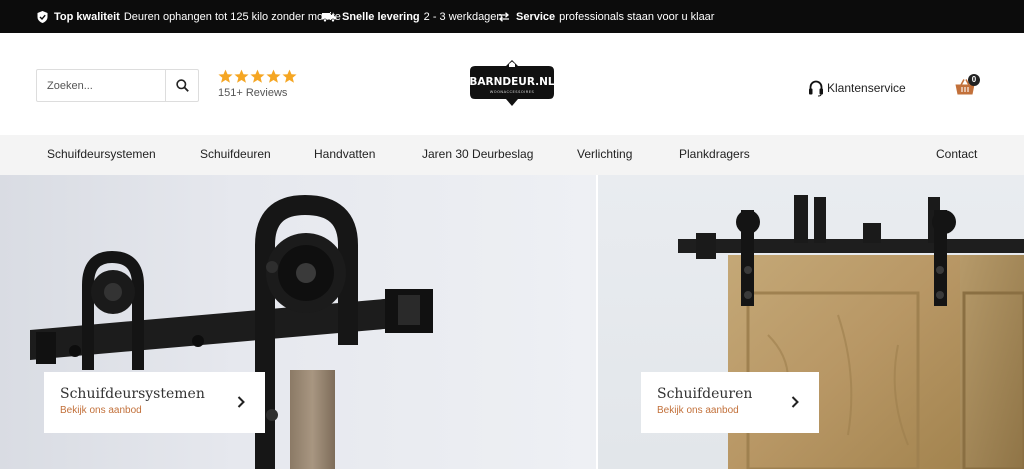  I want to click on star-rating, so click(257, 76).